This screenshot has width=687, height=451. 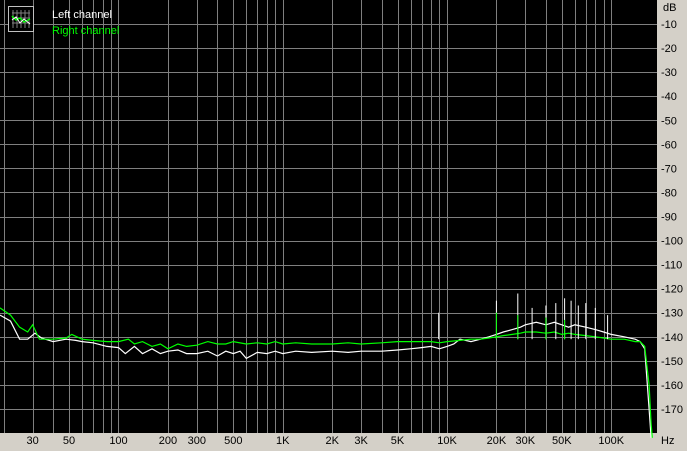 I want to click on y-tick-label: -120, so click(x=672, y=290).